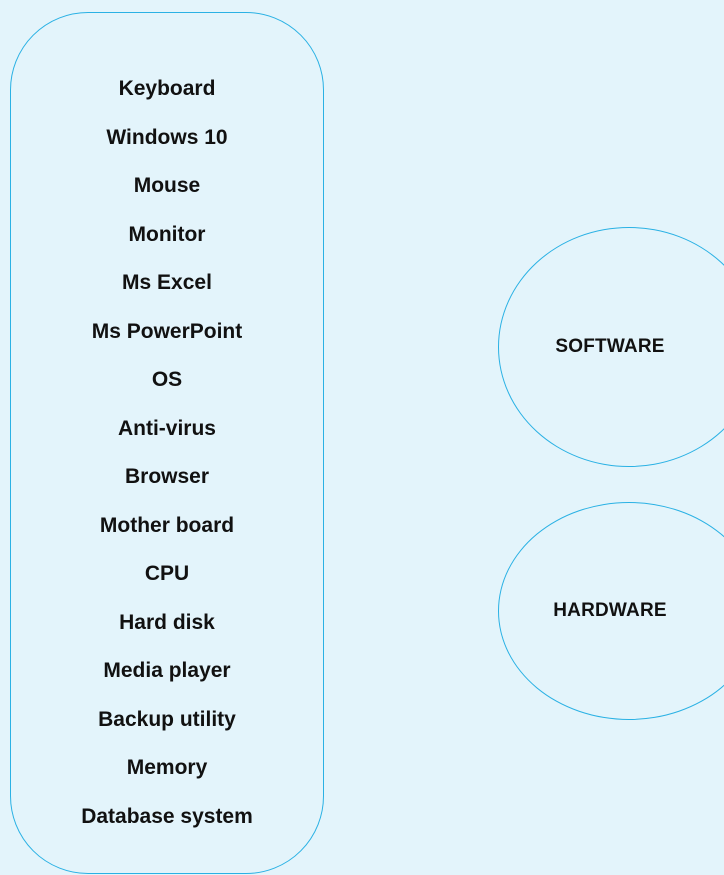 The height and width of the screenshot is (875, 724). What do you see at coordinates (167, 295) in the screenshot?
I see `item-ms-excel: Ms Excel` at bounding box center [167, 295].